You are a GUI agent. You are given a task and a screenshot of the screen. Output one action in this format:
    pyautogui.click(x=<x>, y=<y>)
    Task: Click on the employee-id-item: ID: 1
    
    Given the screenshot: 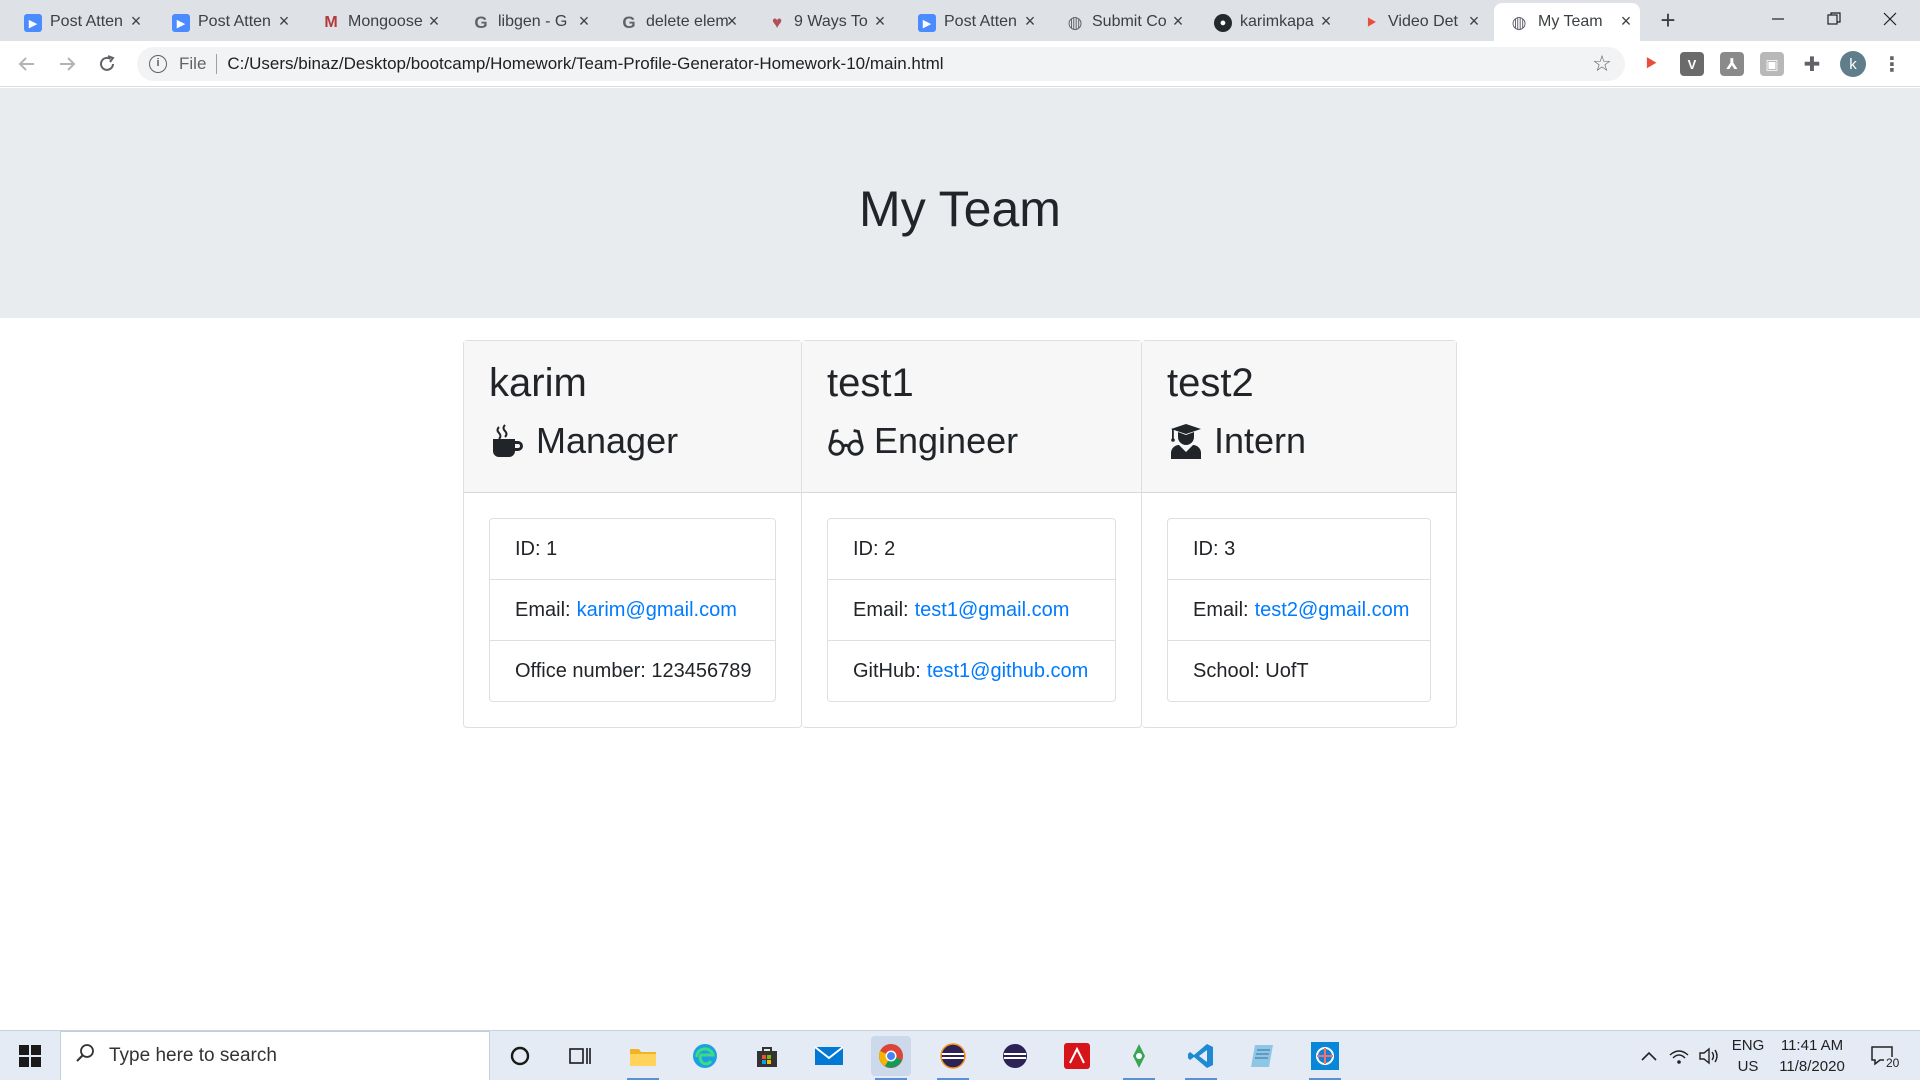 What is the action you would take?
    pyautogui.click(x=632, y=549)
    